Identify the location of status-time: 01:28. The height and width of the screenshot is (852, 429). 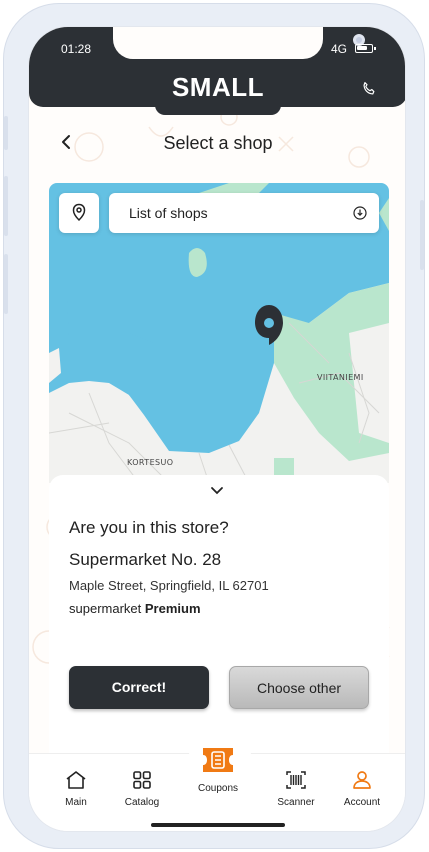
(76, 49).